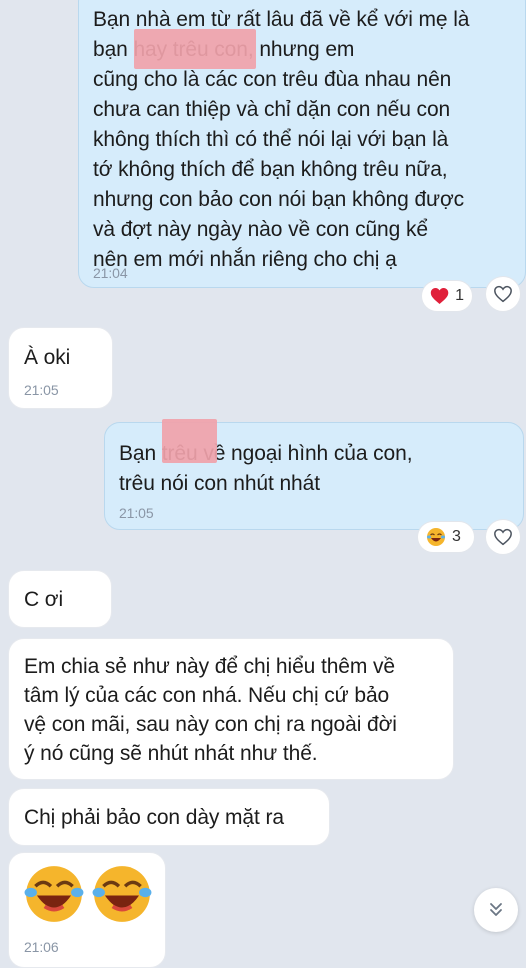 The height and width of the screenshot is (968, 526). Describe the element at coordinates (439, 296) in the screenshot. I see `heart-icon` at that location.